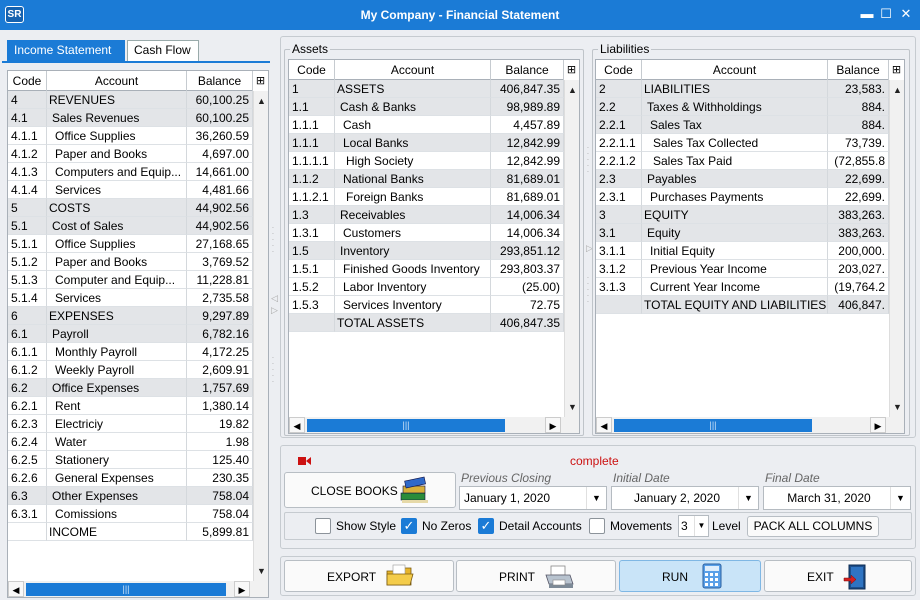 The width and height of the screenshot is (920, 600). I want to click on close-books-button: CLOSE BOOKS, so click(370, 490).